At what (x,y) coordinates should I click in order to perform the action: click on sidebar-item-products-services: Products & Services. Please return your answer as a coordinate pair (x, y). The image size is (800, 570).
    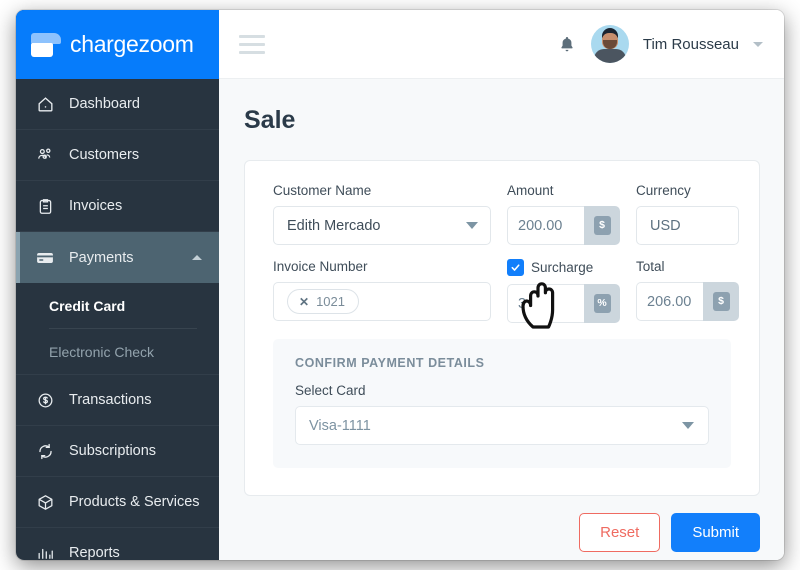
    Looking at the image, I should click on (117, 502).